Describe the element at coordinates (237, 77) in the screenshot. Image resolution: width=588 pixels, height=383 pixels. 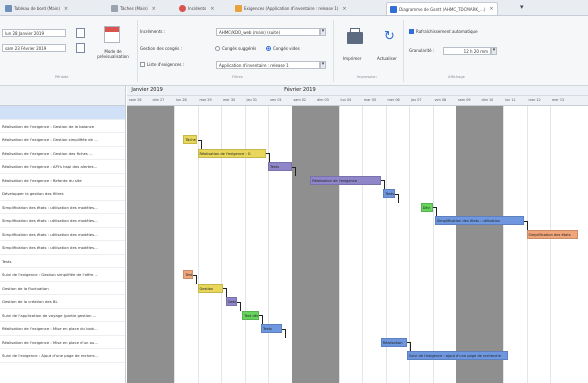
I see `group-label-filtres: Filtres` at that location.